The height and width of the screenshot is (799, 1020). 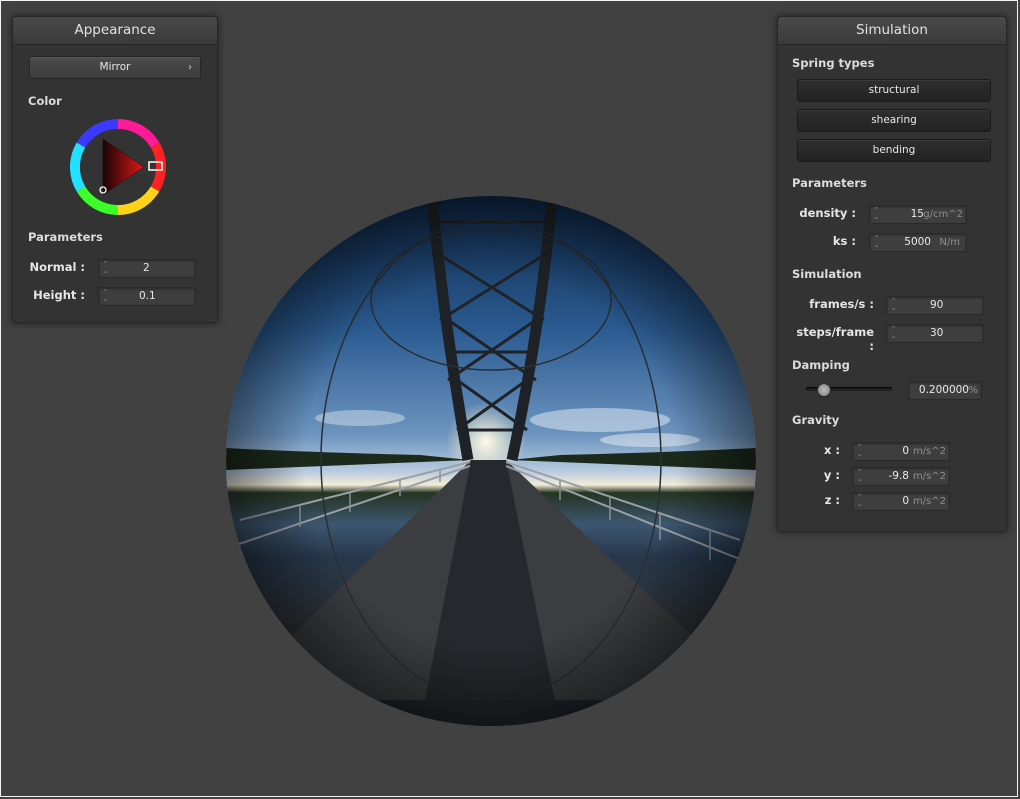 What do you see at coordinates (929, 501) in the screenshot?
I see `gravity-z-unit: m/s^2` at bounding box center [929, 501].